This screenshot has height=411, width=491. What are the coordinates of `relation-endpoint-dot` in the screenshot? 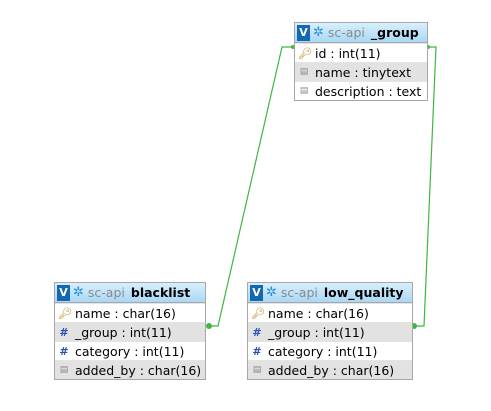 It's located at (209, 326).